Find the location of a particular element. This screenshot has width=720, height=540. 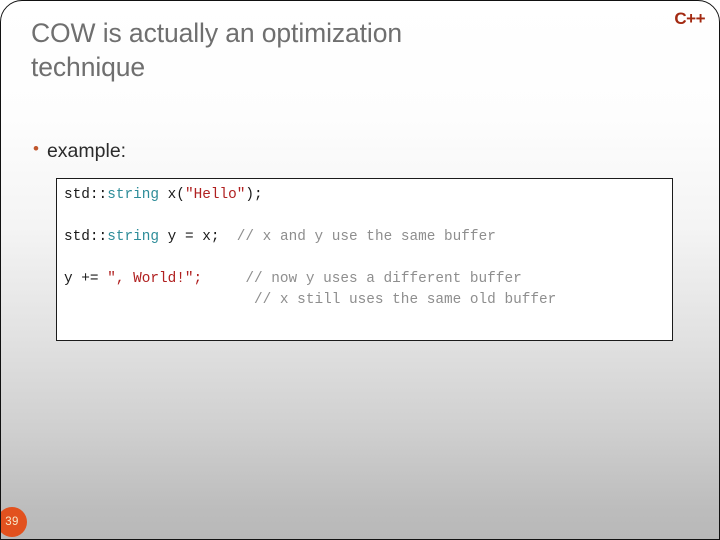

code-token-comment: // x still uses the same old buffer is located at coordinates (405, 300).